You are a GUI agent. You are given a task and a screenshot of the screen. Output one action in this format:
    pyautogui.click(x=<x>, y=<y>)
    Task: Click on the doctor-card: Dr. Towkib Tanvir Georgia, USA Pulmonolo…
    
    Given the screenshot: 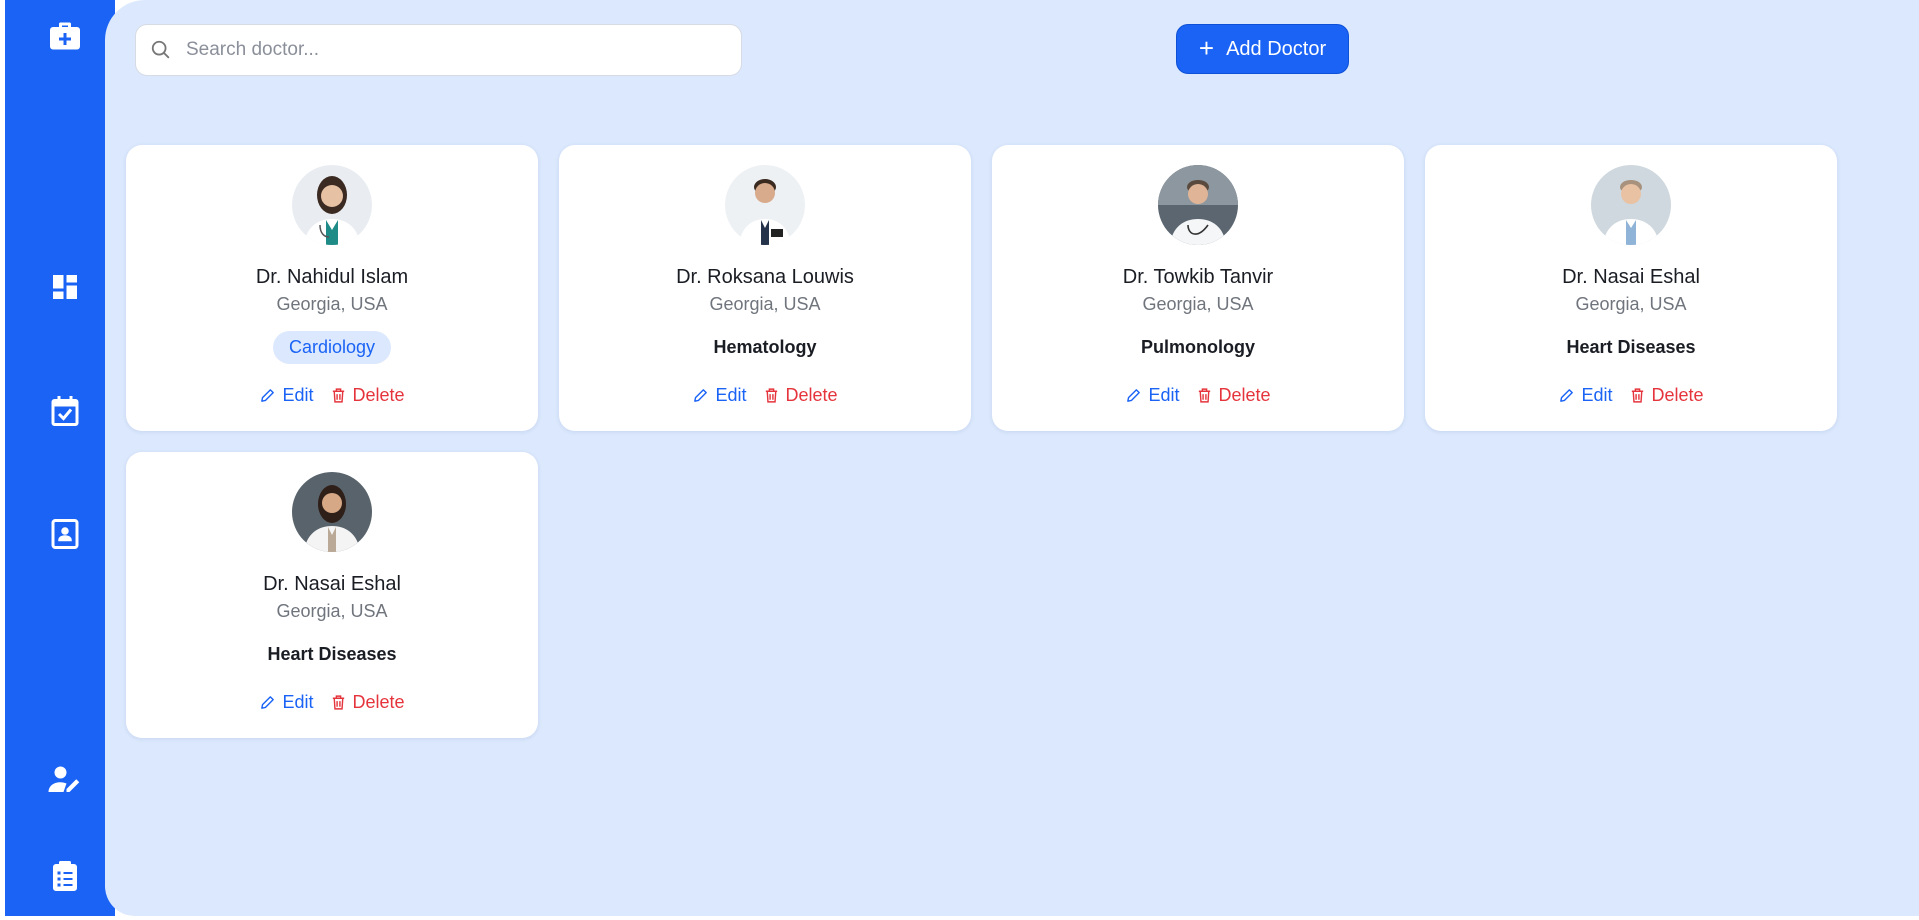 What is the action you would take?
    pyautogui.click(x=1198, y=288)
    